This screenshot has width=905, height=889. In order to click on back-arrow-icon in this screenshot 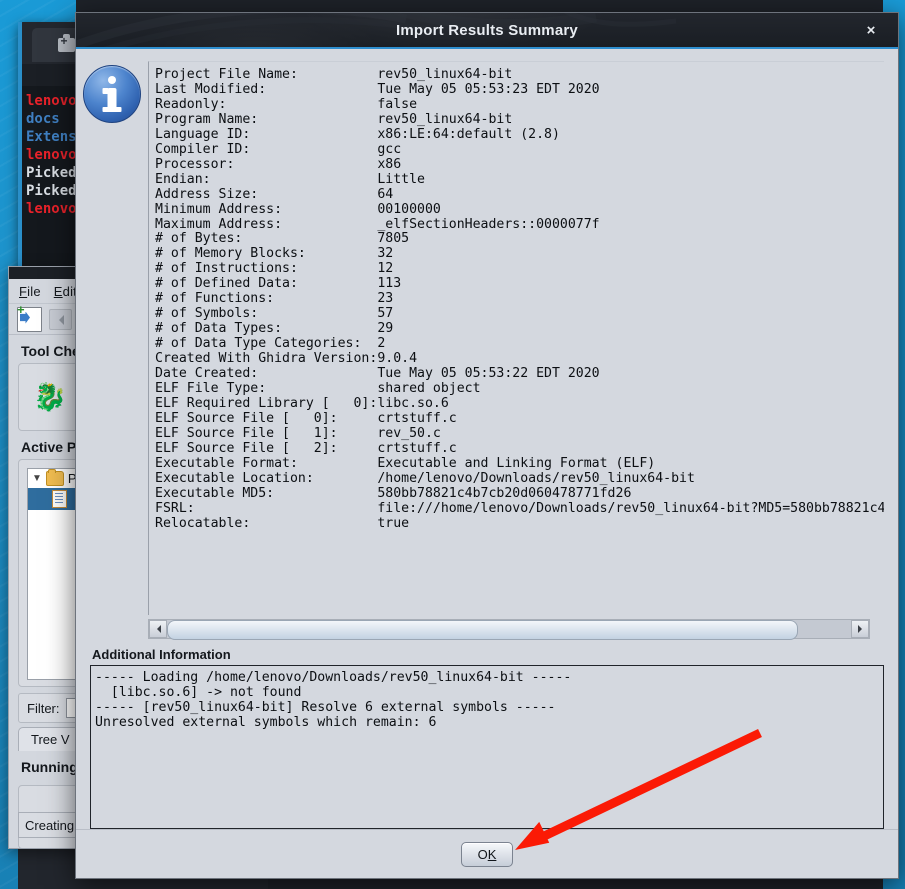, I will do `click(60, 319)`.